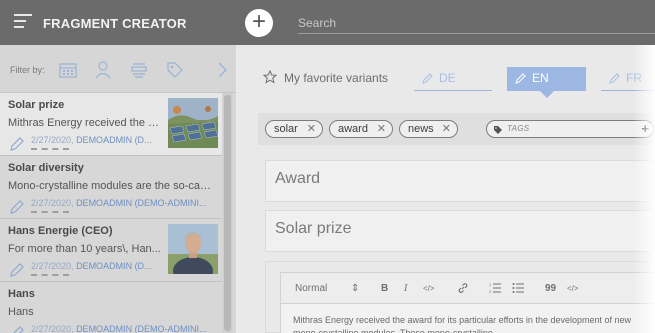  I want to click on favorite-label: My favorite variants, so click(336, 78).